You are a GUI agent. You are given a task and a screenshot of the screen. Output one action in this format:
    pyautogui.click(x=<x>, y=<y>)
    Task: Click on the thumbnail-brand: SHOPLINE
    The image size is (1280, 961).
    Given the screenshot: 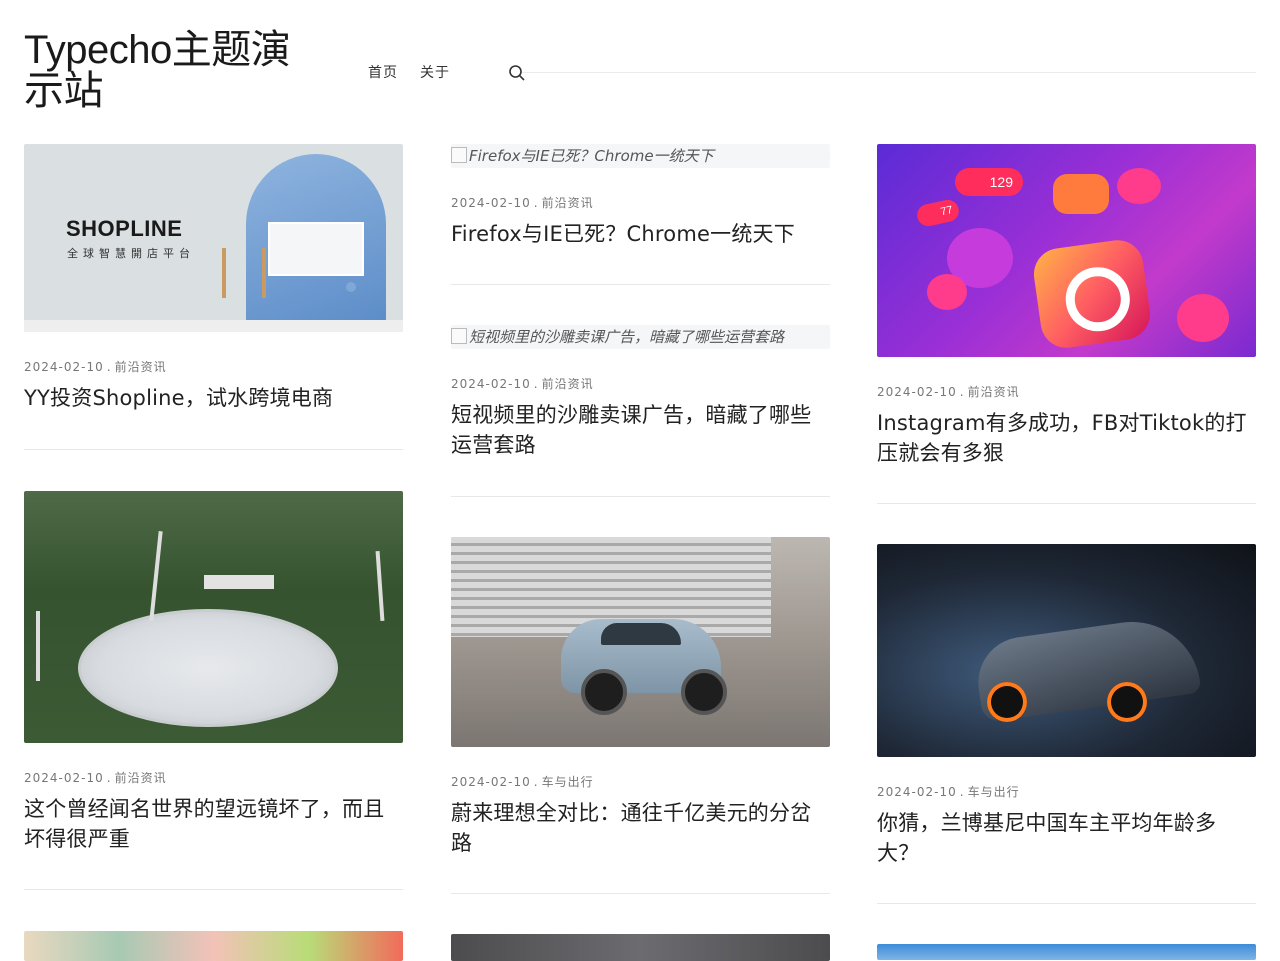 What is the action you would take?
    pyautogui.click(x=124, y=228)
    